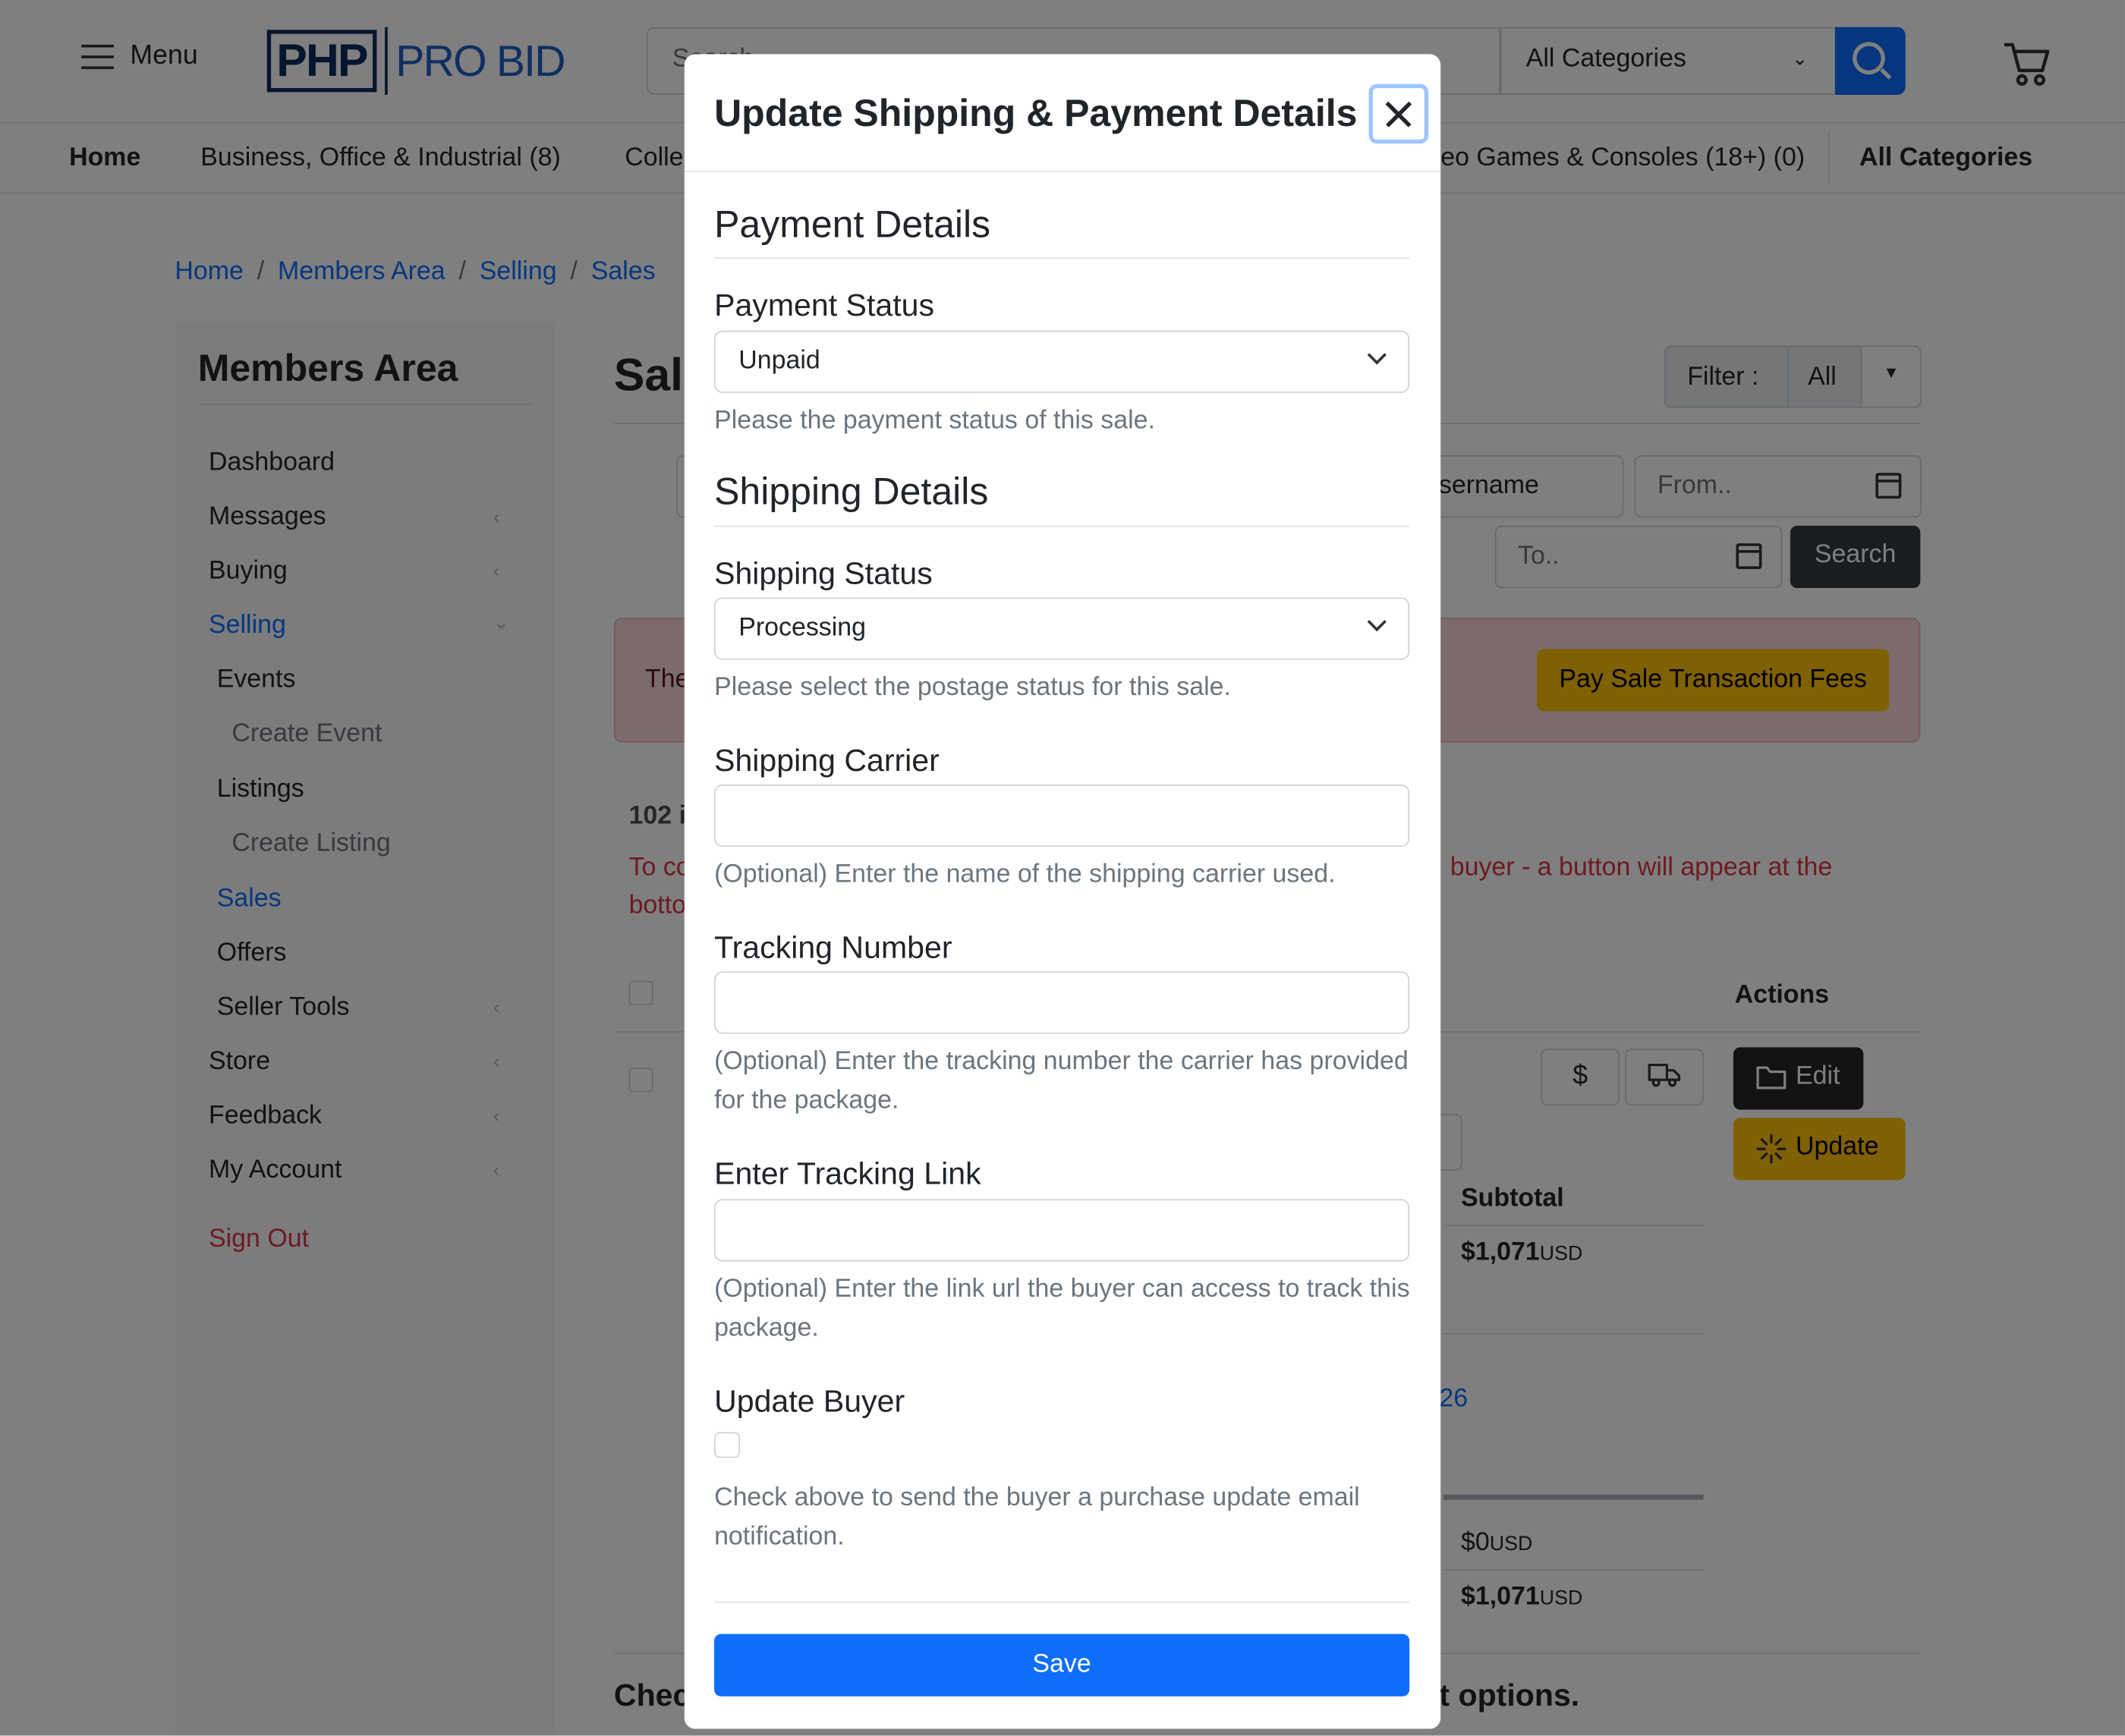  I want to click on shipping-status-label: Shipping Status, so click(823, 573).